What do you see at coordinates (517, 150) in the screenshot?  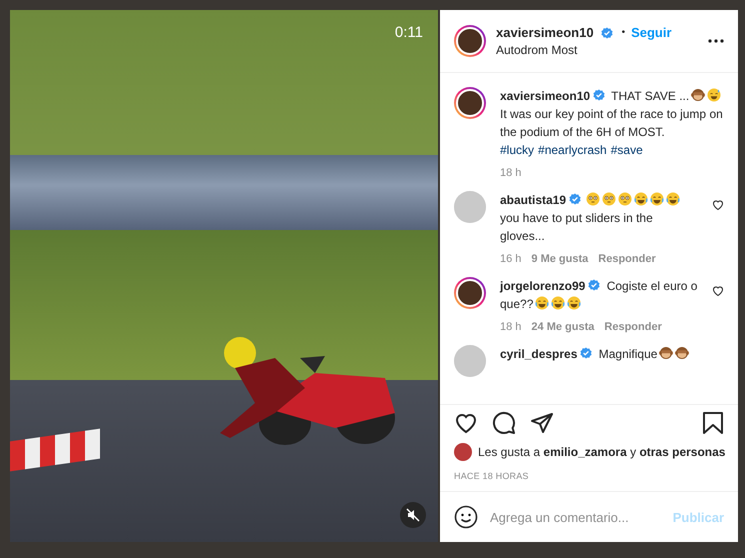 I see `hashtag-link: #lucky` at bounding box center [517, 150].